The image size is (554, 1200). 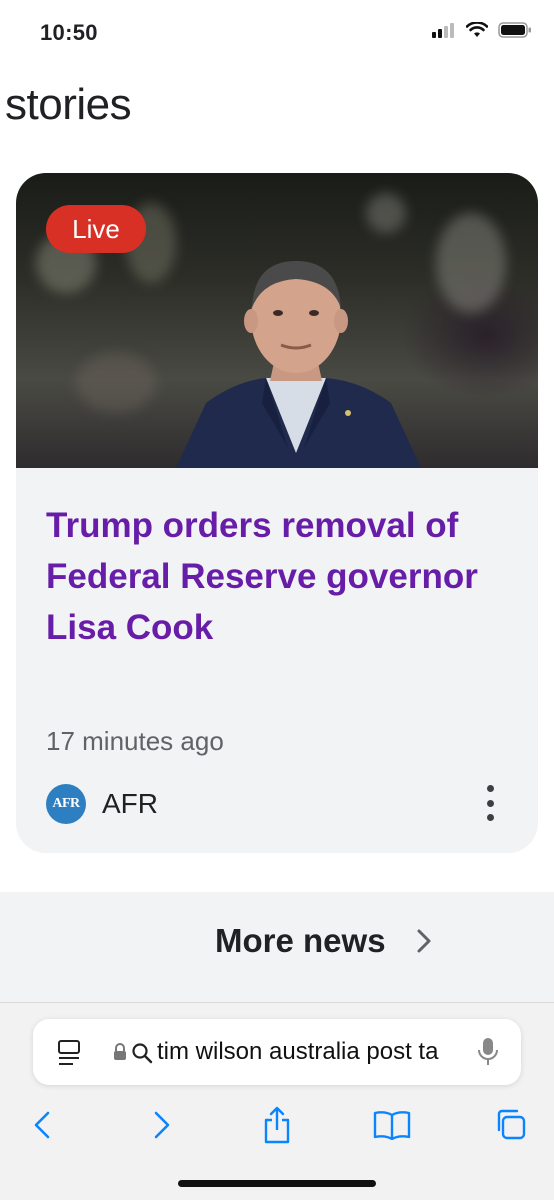 What do you see at coordinates (130, 803) in the screenshot?
I see `source-name: AFR` at bounding box center [130, 803].